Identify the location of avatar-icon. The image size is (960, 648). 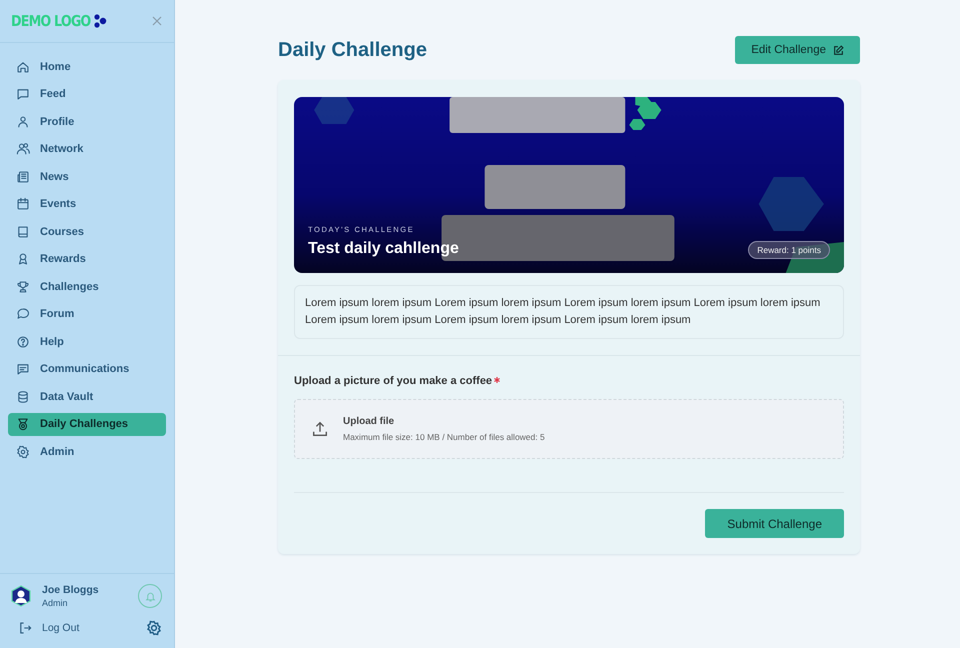
(21, 596).